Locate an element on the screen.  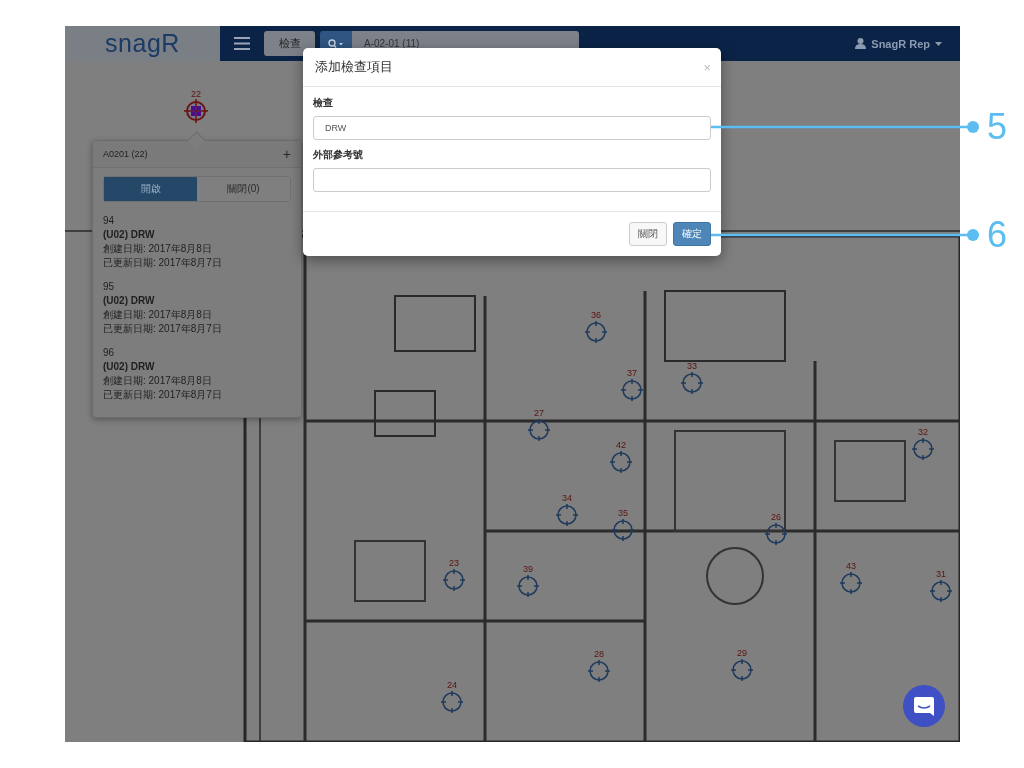
item-number: 96 is located at coordinates (109, 353).